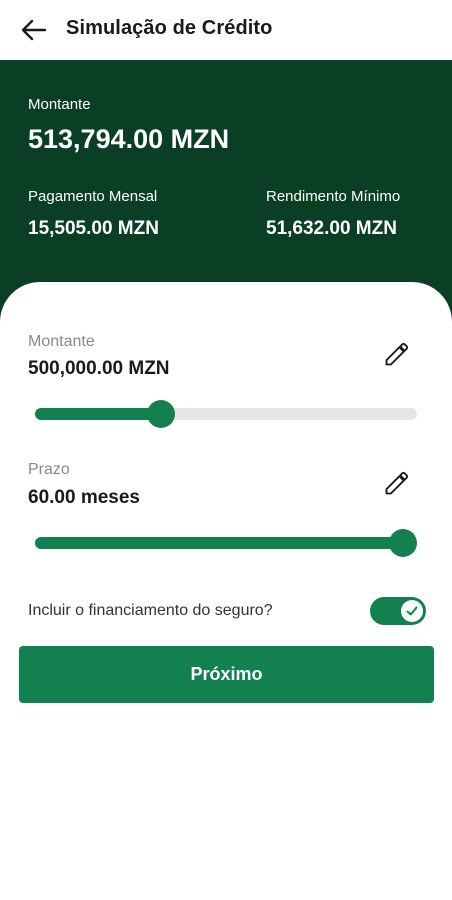 The height and width of the screenshot is (900, 452). What do you see at coordinates (84, 497) in the screenshot?
I see `term-field-value: 60.00 meses` at bounding box center [84, 497].